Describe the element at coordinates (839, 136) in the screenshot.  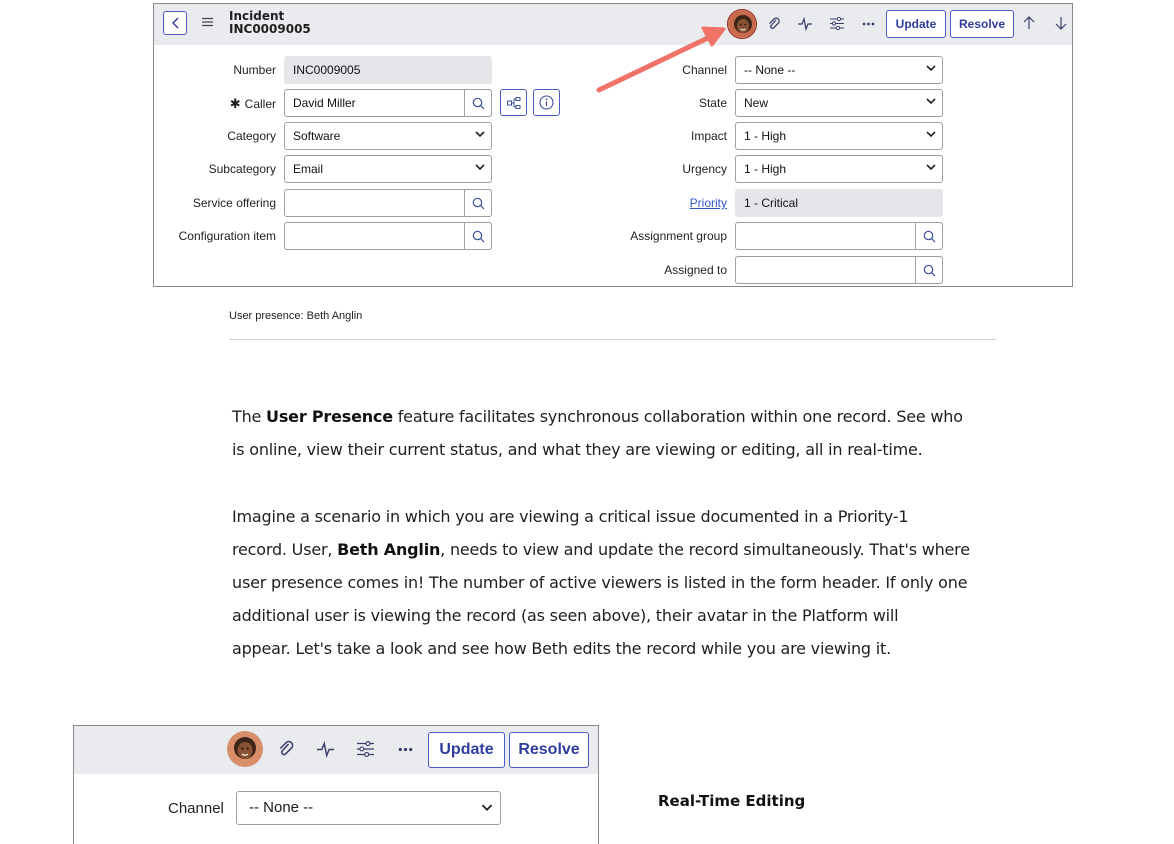
I see `impact-select: 1 - High` at that location.